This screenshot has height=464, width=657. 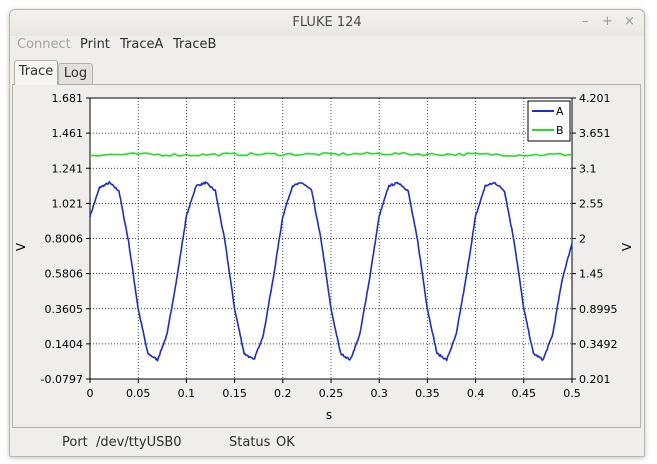 What do you see at coordinates (90, 393) in the screenshot?
I see `x-tick-label: 0` at bounding box center [90, 393].